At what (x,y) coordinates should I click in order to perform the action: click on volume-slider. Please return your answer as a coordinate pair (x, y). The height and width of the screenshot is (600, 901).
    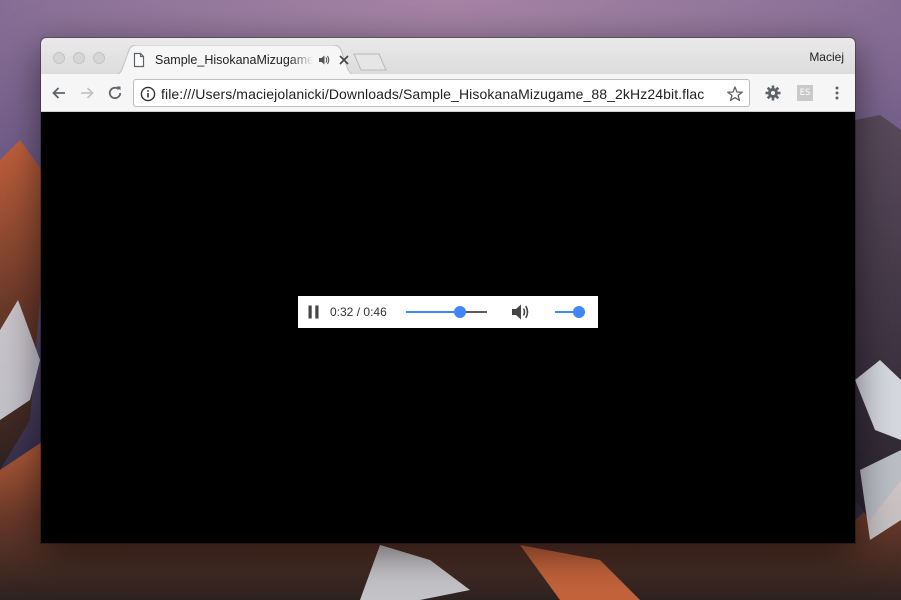
    Looking at the image, I should click on (570, 312).